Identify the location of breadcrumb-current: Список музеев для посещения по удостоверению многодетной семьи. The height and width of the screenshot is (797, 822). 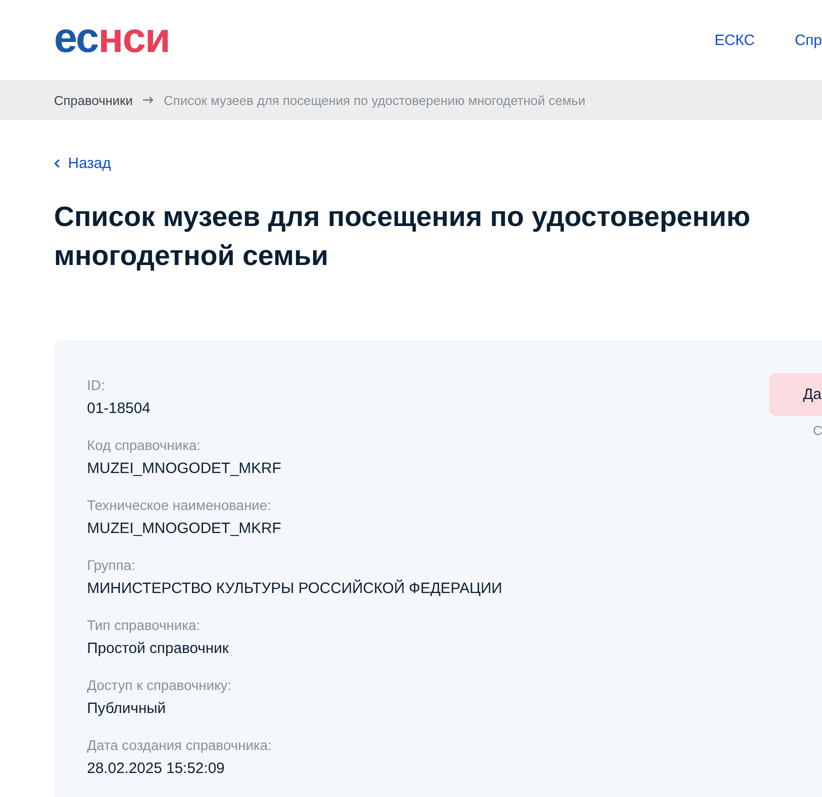
(375, 100).